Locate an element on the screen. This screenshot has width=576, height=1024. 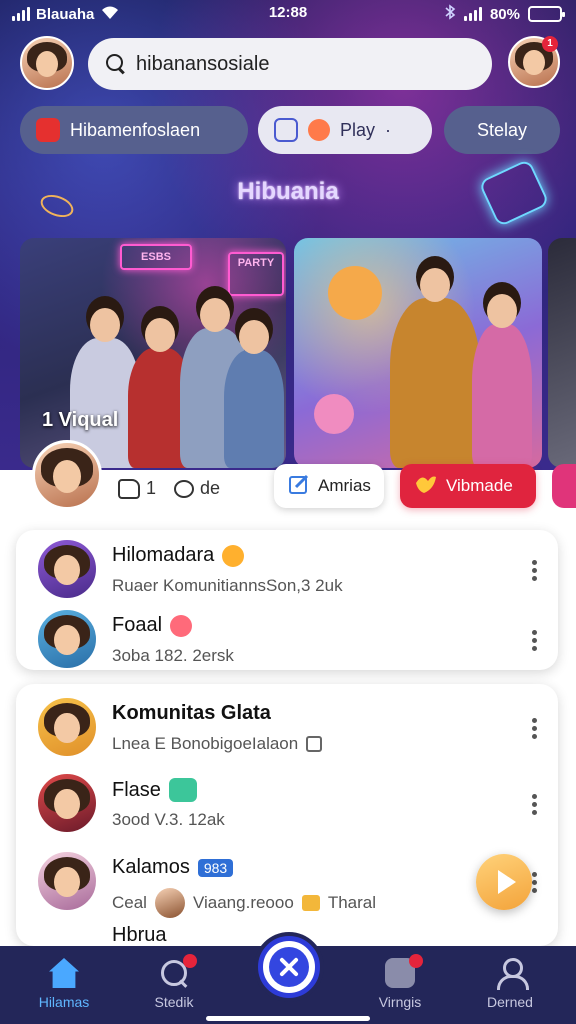
item-subtitle: Lnea E BonobigoeIalaon is located at coordinates (205, 743).